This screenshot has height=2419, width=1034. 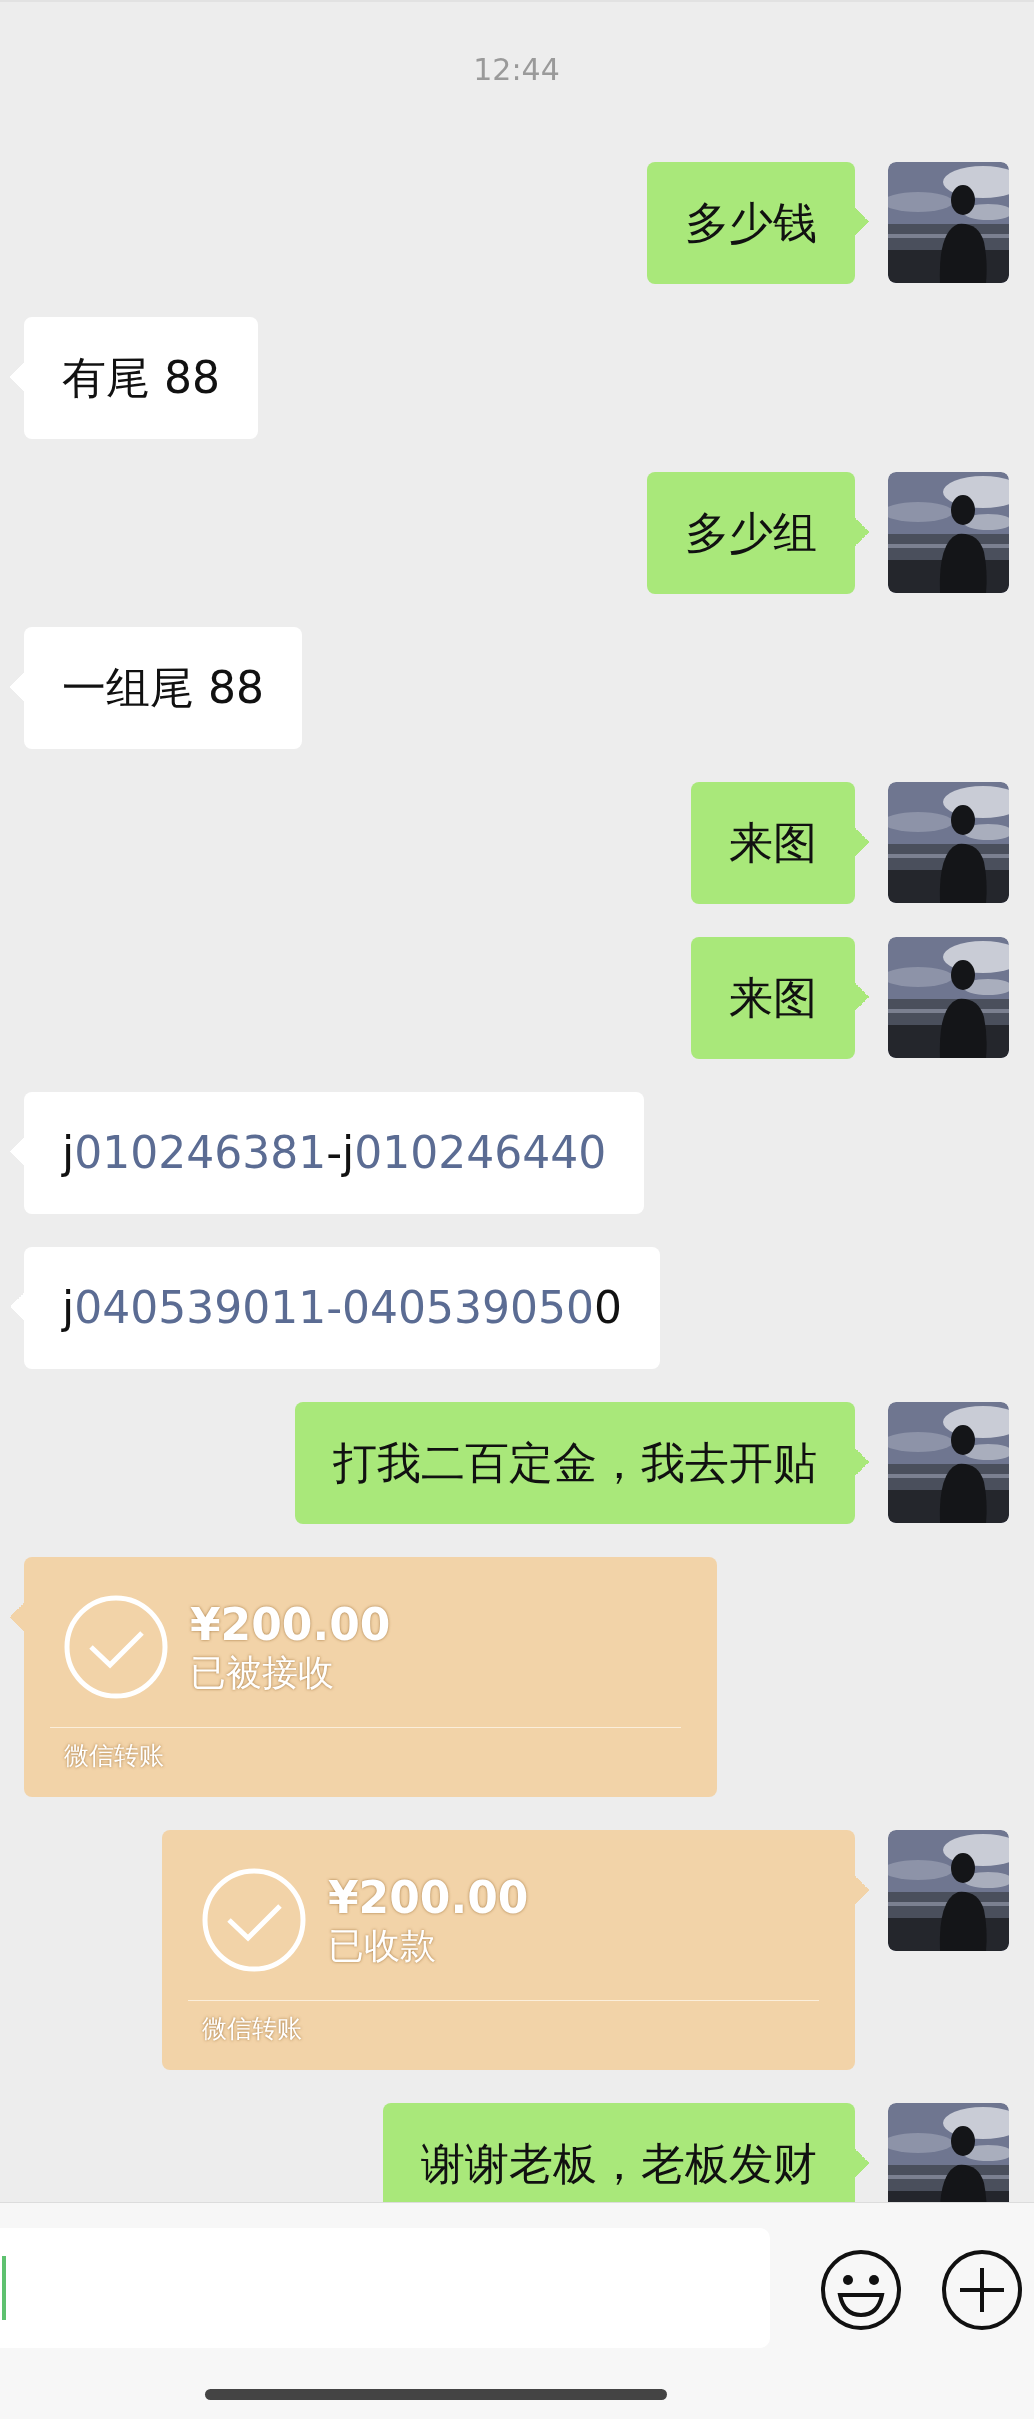 I want to click on message-text: -j, so click(x=340, y=1152).